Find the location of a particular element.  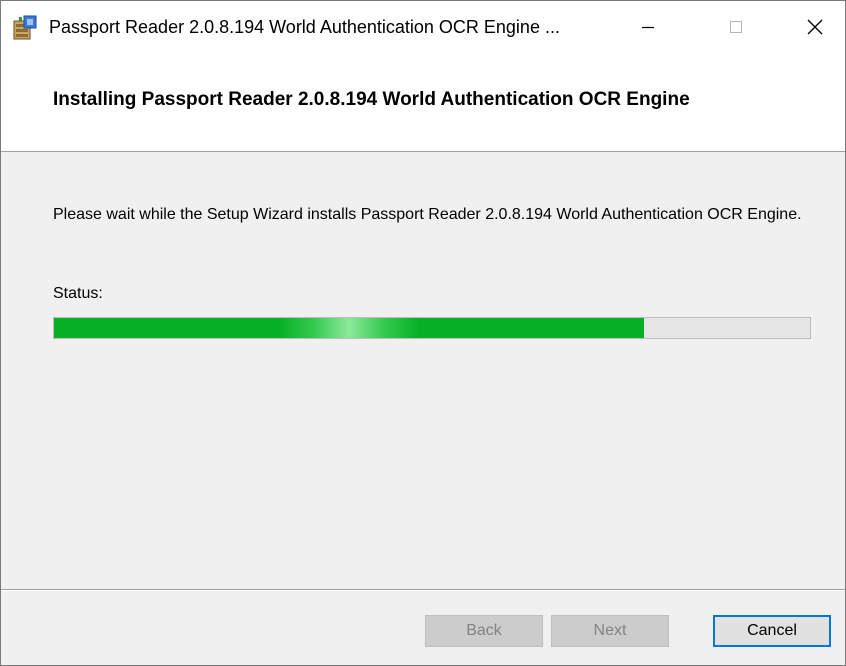

installer-package-icon is located at coordinates (25, 28).